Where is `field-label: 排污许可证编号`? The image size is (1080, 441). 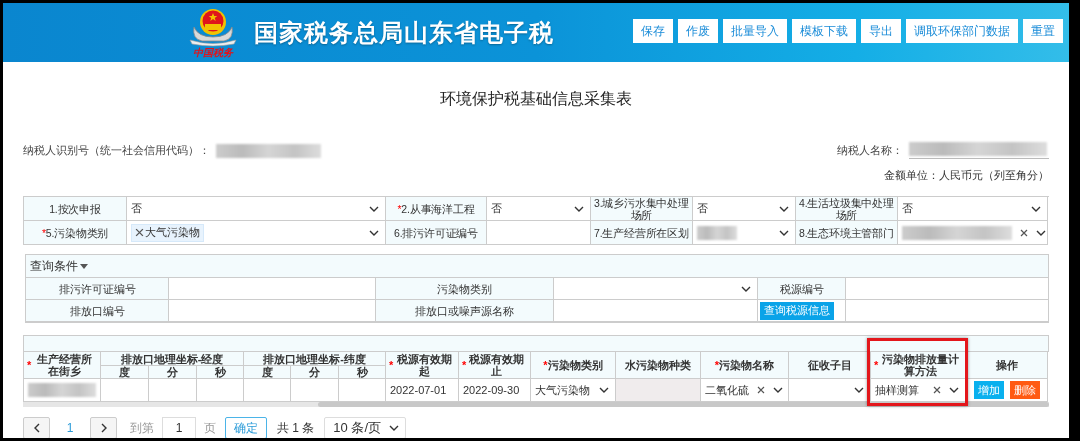 field-label: 排污许可证编号 is located at coordinates (97, 289).